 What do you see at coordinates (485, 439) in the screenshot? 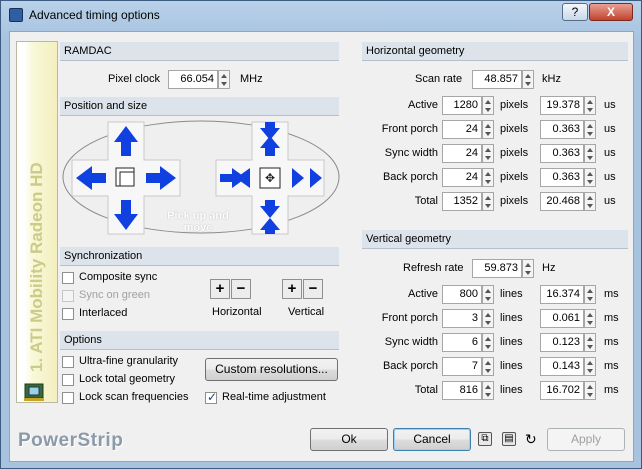
I see `copy-icon: ⧉` at bounding box center [485, 439].